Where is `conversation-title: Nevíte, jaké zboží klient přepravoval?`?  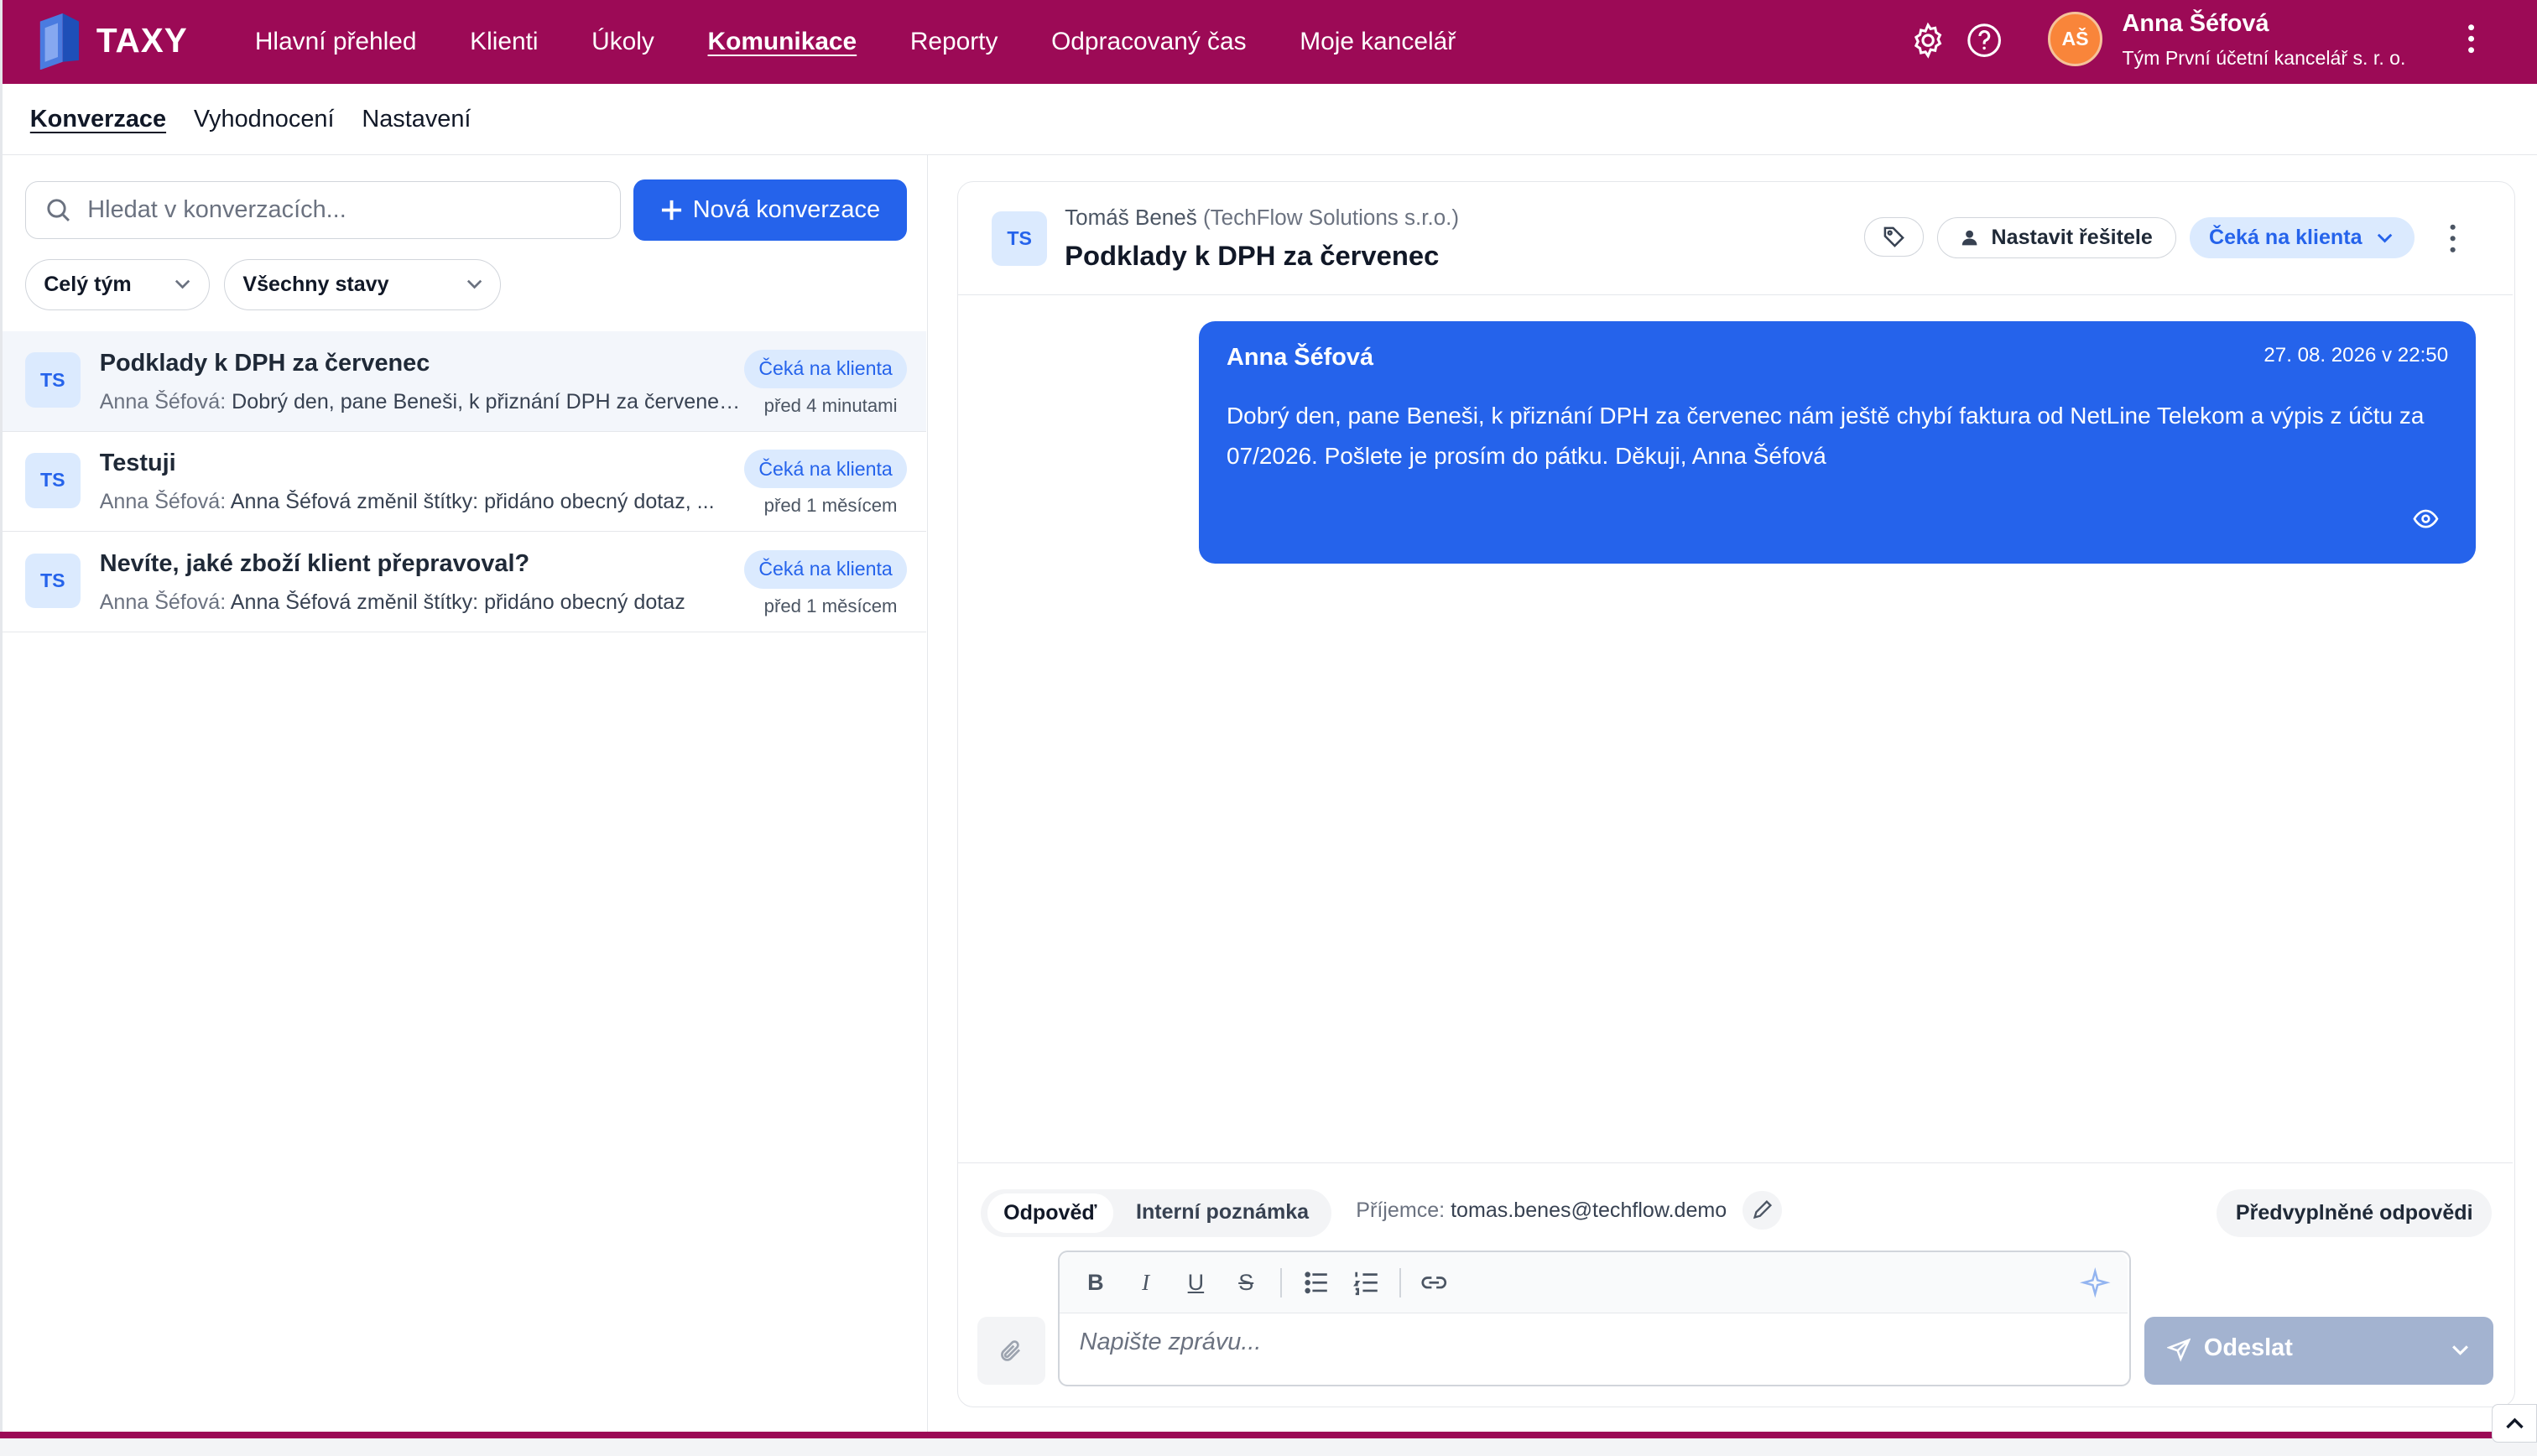 conversation-title: Nevíte, jaké zboží klient přepravoval? is located at coordinates (314, 563).